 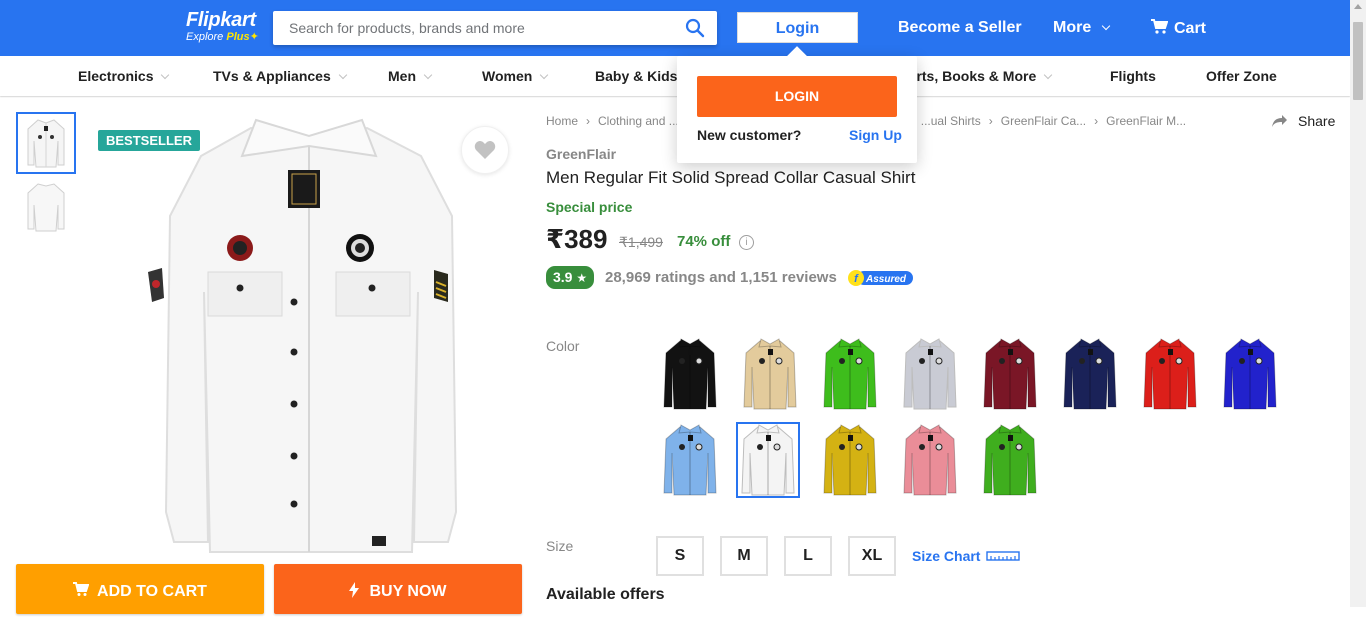 I want to click on category-men: Men, so click(x=410, y=76).